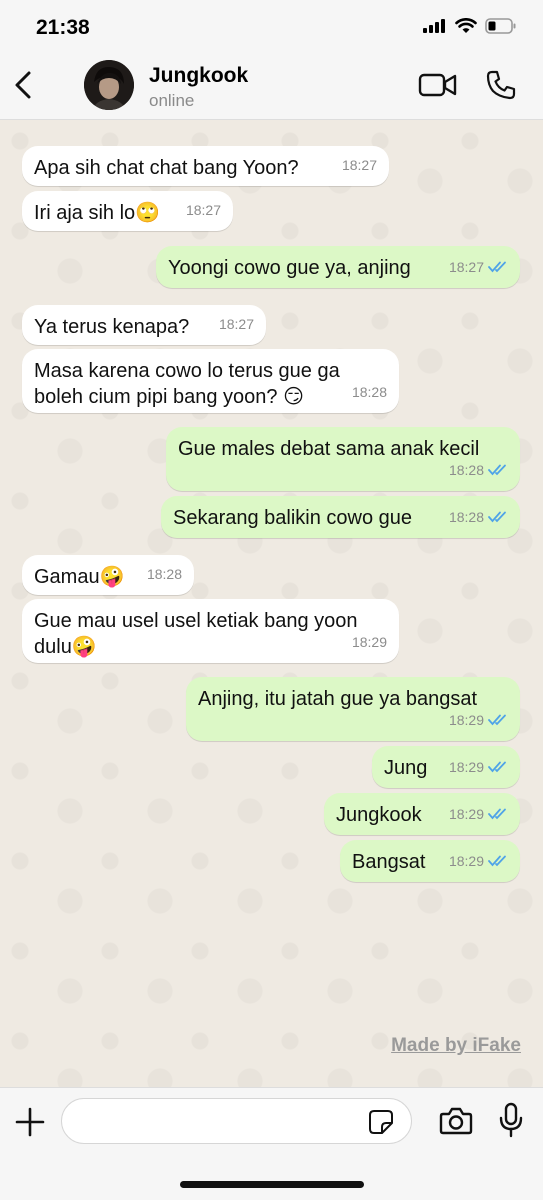 The width and height of the screenshot is (543, 1200). I want to click on camera-icon, so click(456, 1121).